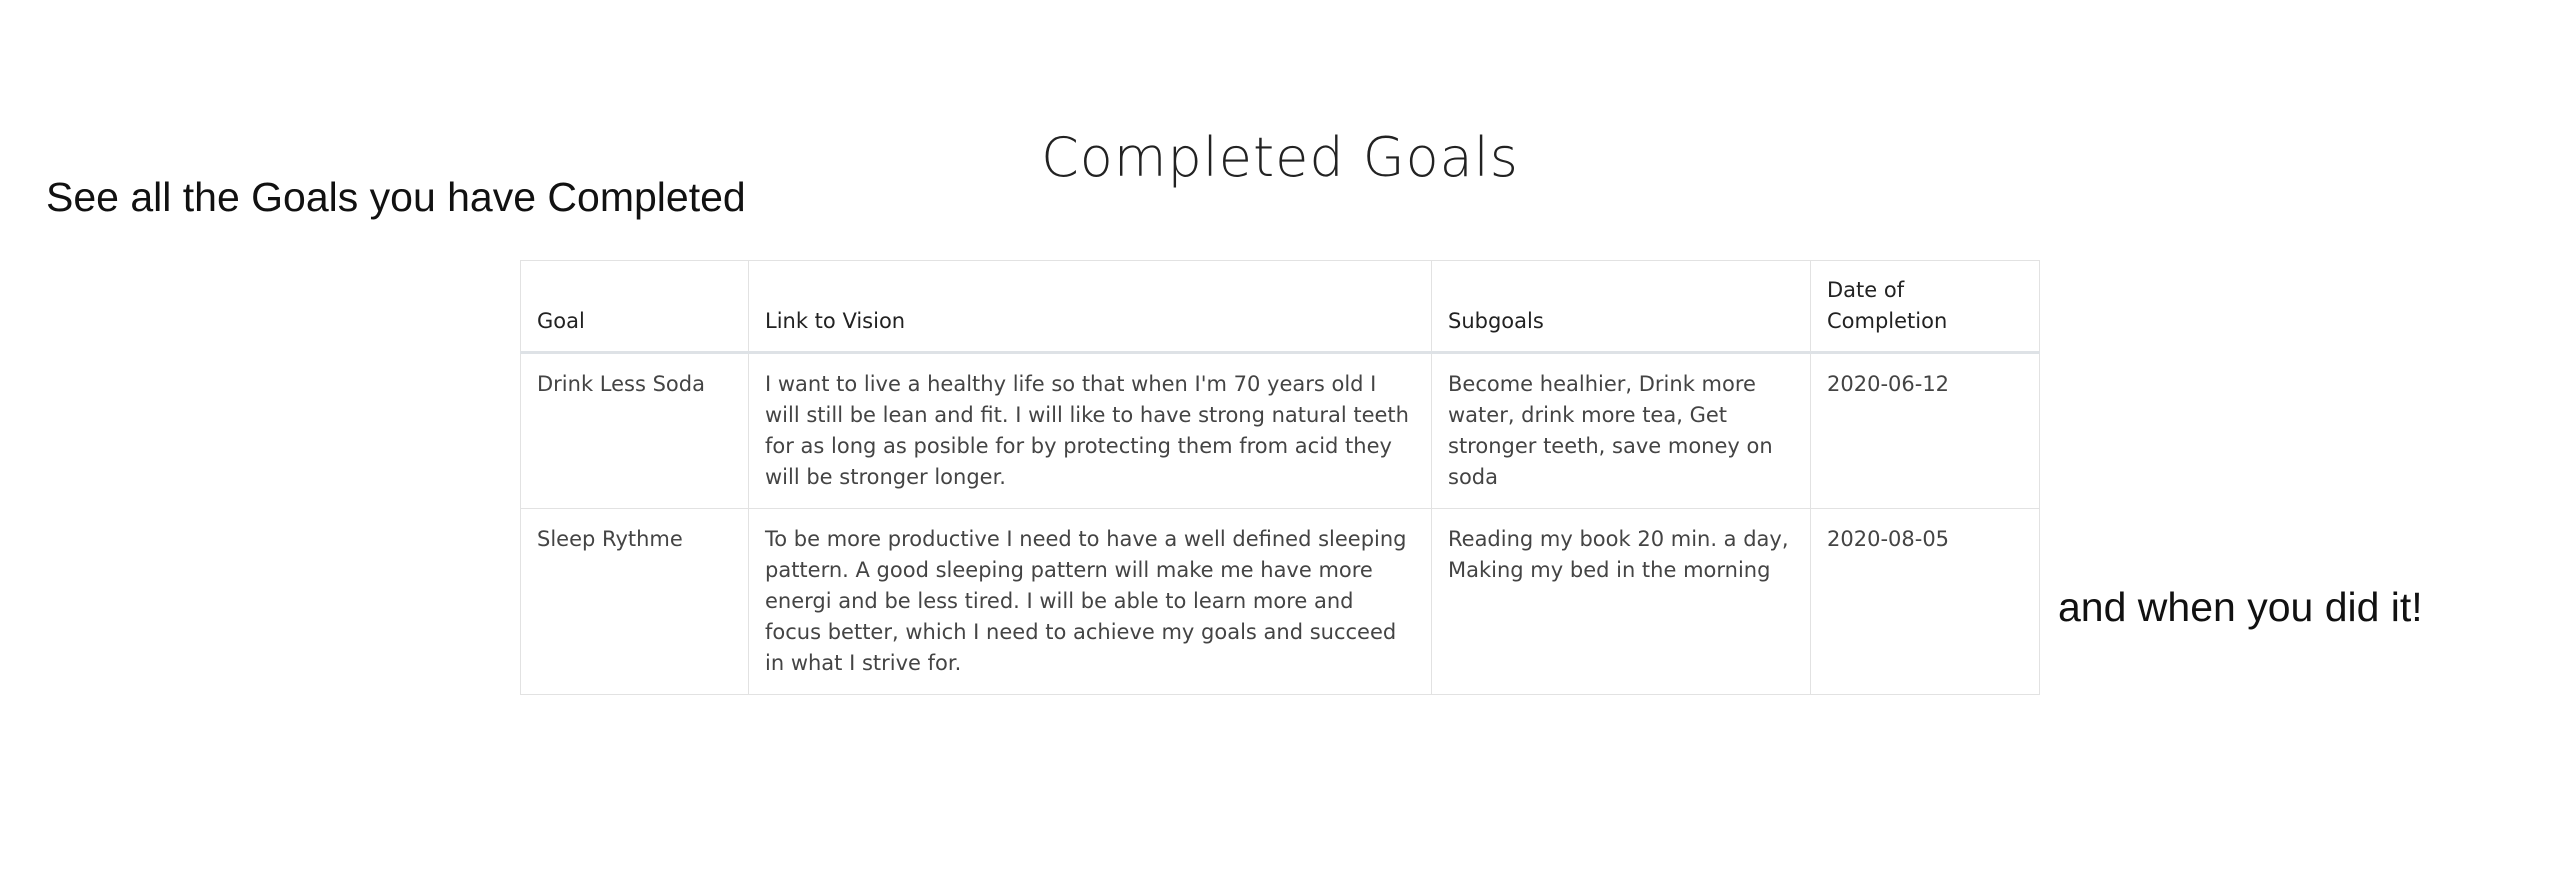  What do you see at coordinates (634, 430) in the screenshot?
I see `cell-goal: Drink Less Soda` at bounding box center [634, 430].